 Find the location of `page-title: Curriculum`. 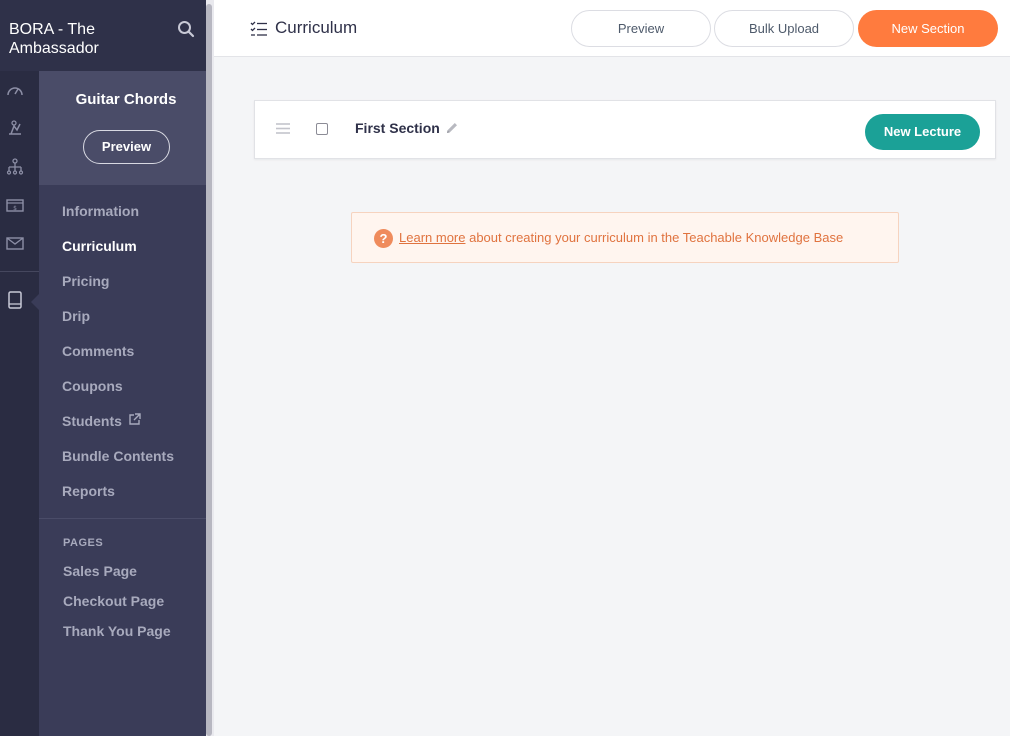

page-title: Curriculum is located at coordinates (316, 27).